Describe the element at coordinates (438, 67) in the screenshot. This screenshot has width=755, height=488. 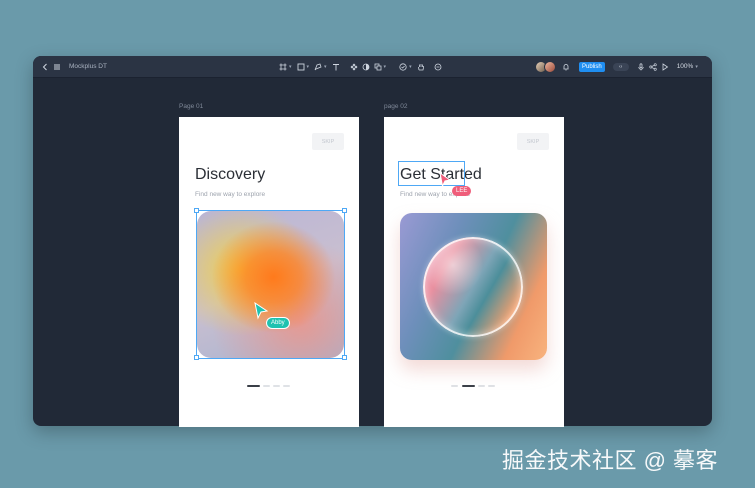
I see `comment-icon` at that location.